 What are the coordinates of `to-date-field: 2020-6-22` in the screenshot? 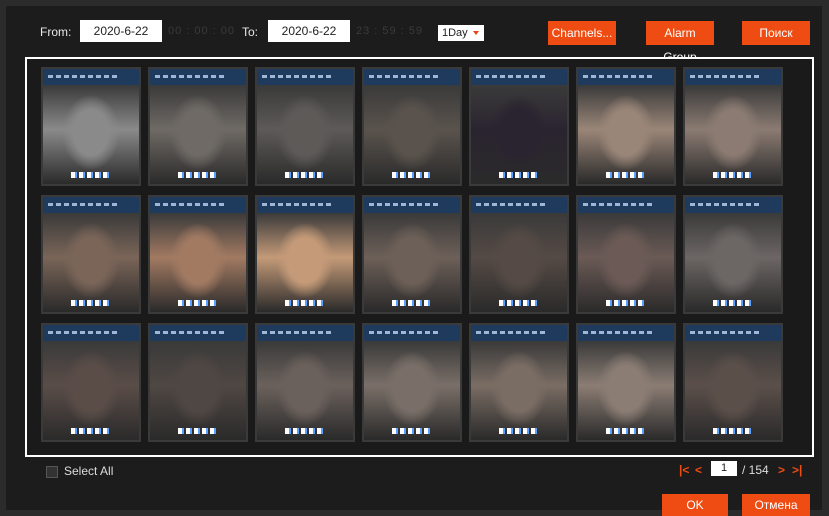 It's located at (309, 31).